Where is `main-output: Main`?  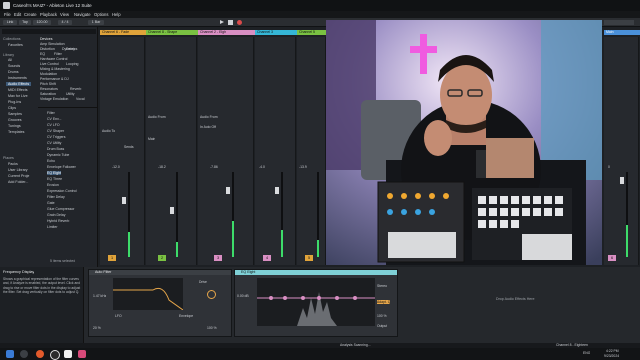
main-output: Main is located at coordinates (151, 139).